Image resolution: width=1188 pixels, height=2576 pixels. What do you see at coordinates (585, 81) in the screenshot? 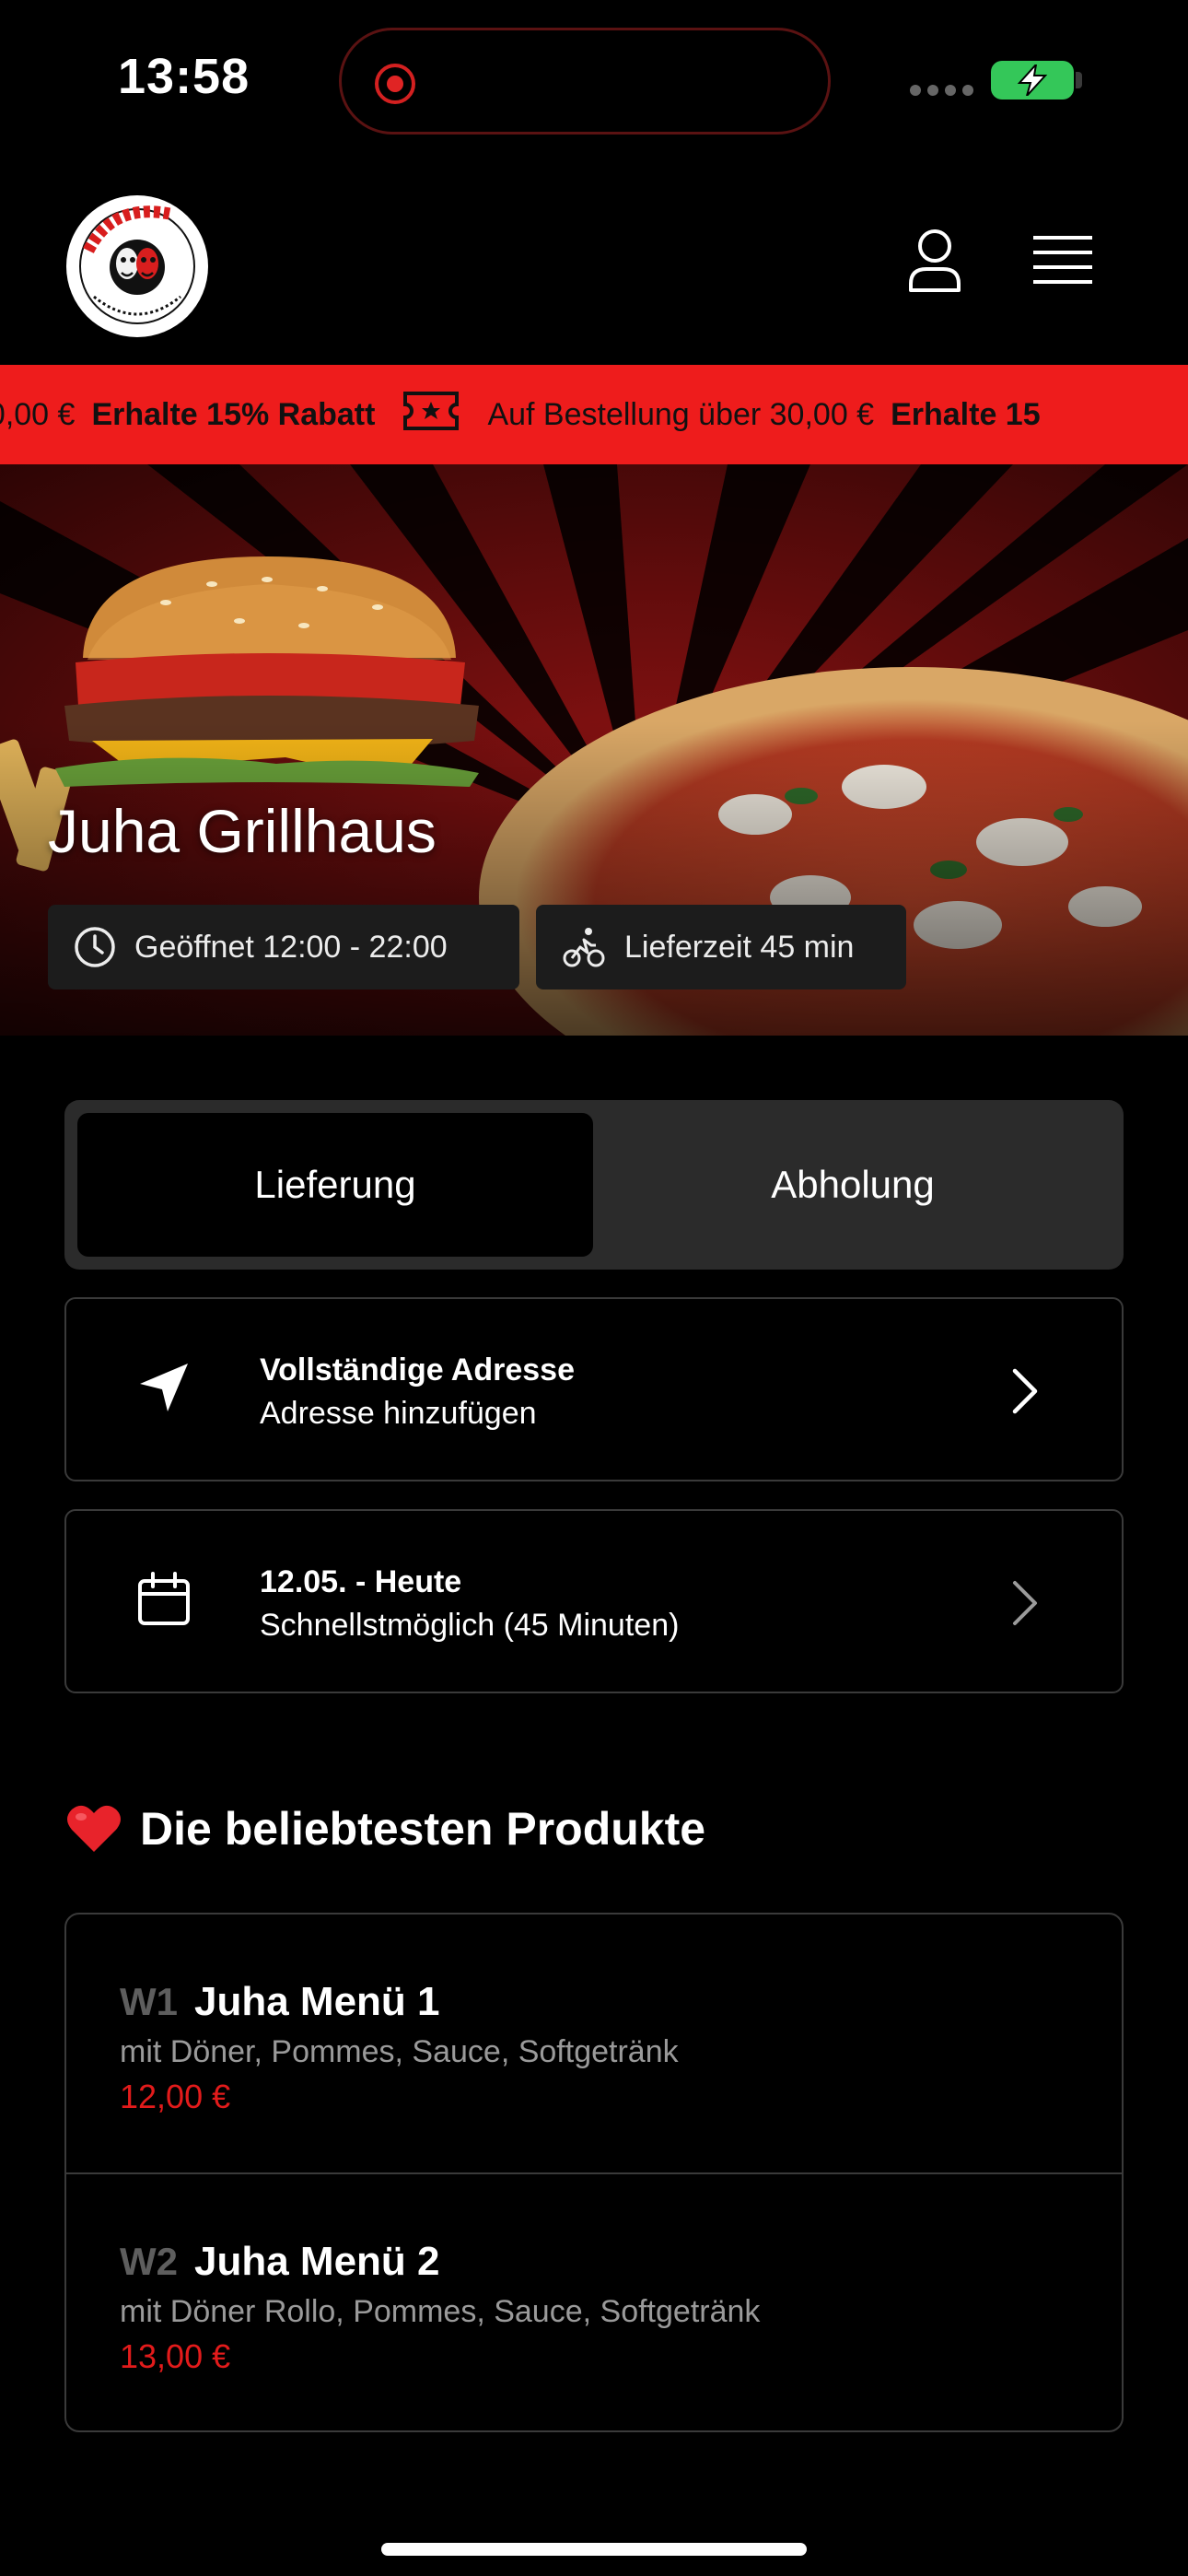
I see `dynamic-island` at bounding box center [585, 81].